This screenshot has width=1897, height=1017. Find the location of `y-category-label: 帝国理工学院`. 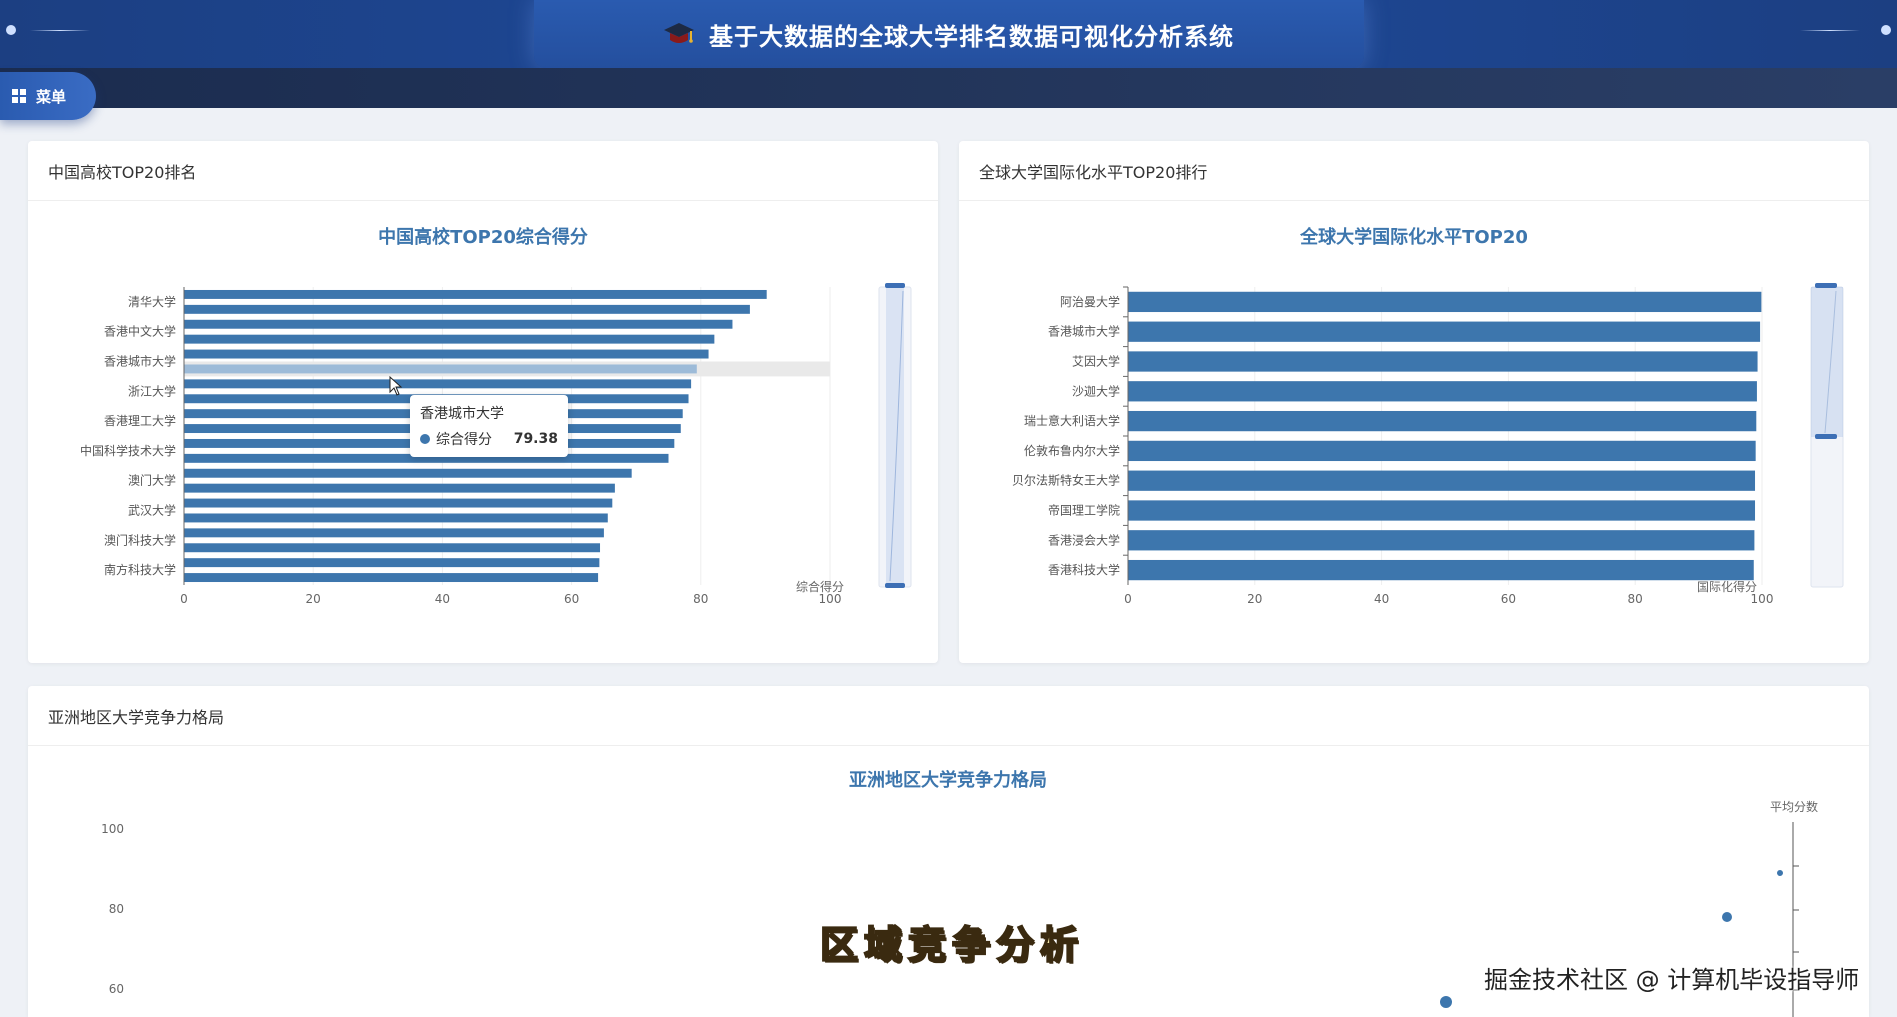

y-category-label: 帝国理工学院 is located at coordinates (1084, 510).